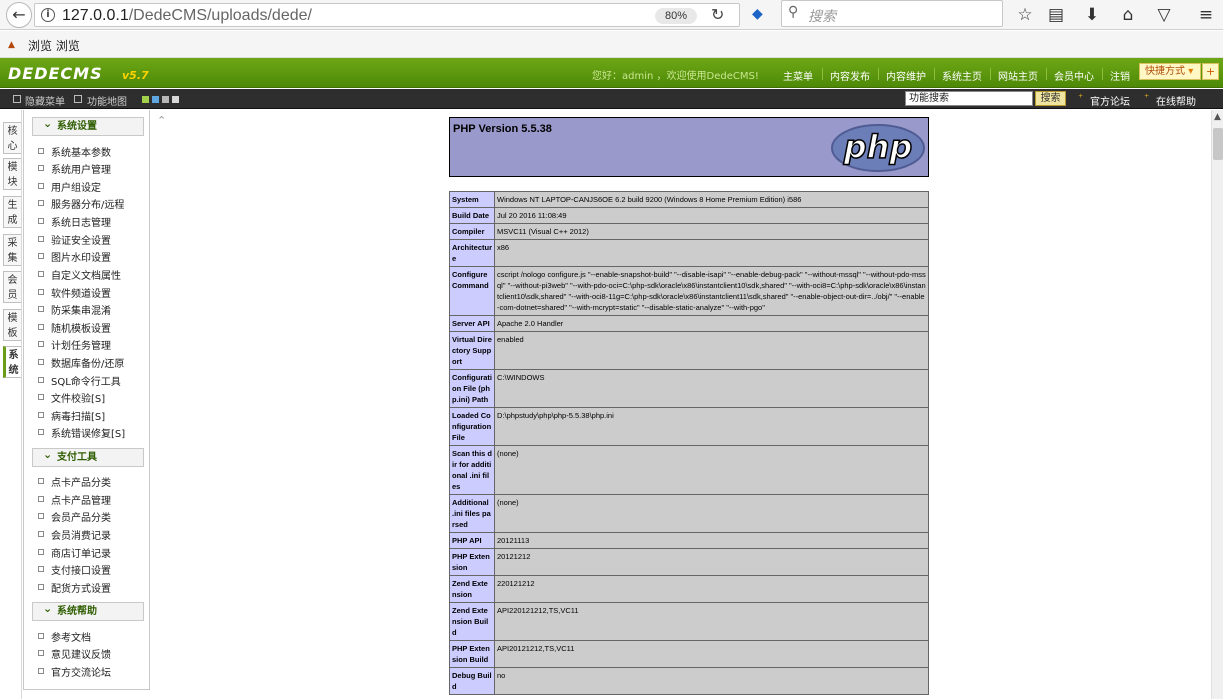  I want to click on menu-item: 文件校验[S], so click(71, 397).